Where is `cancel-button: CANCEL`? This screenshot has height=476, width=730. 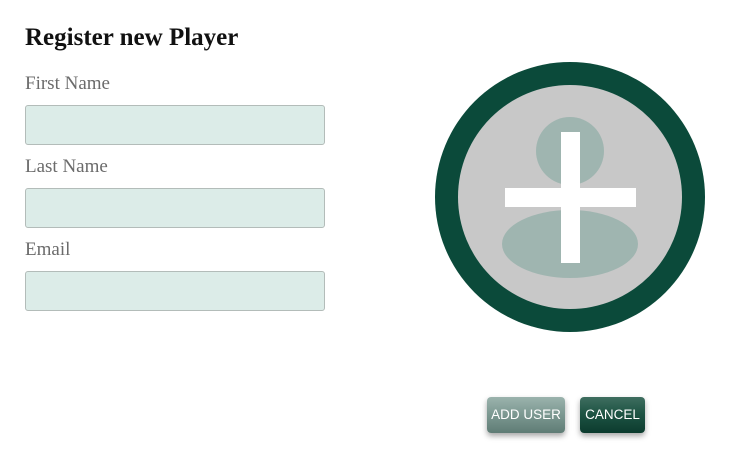 cancel-button: CANCEL is located at coordinates (612, 415).